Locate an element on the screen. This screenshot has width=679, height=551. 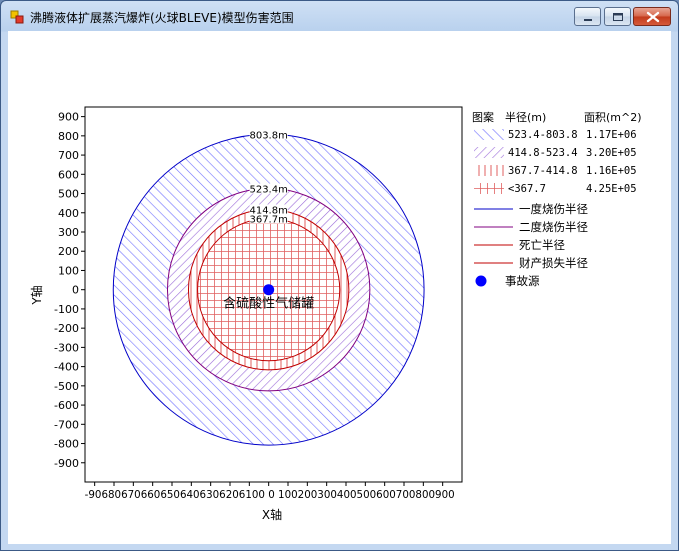
close-icon is located at coordinates (653, 17).